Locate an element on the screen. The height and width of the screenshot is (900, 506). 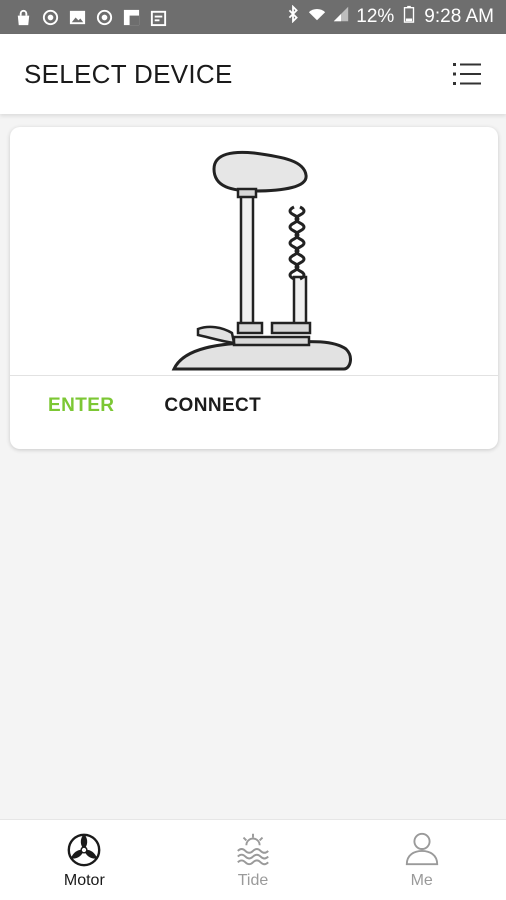
nav-label-motor: Motor is located at coordinates (84, 880).